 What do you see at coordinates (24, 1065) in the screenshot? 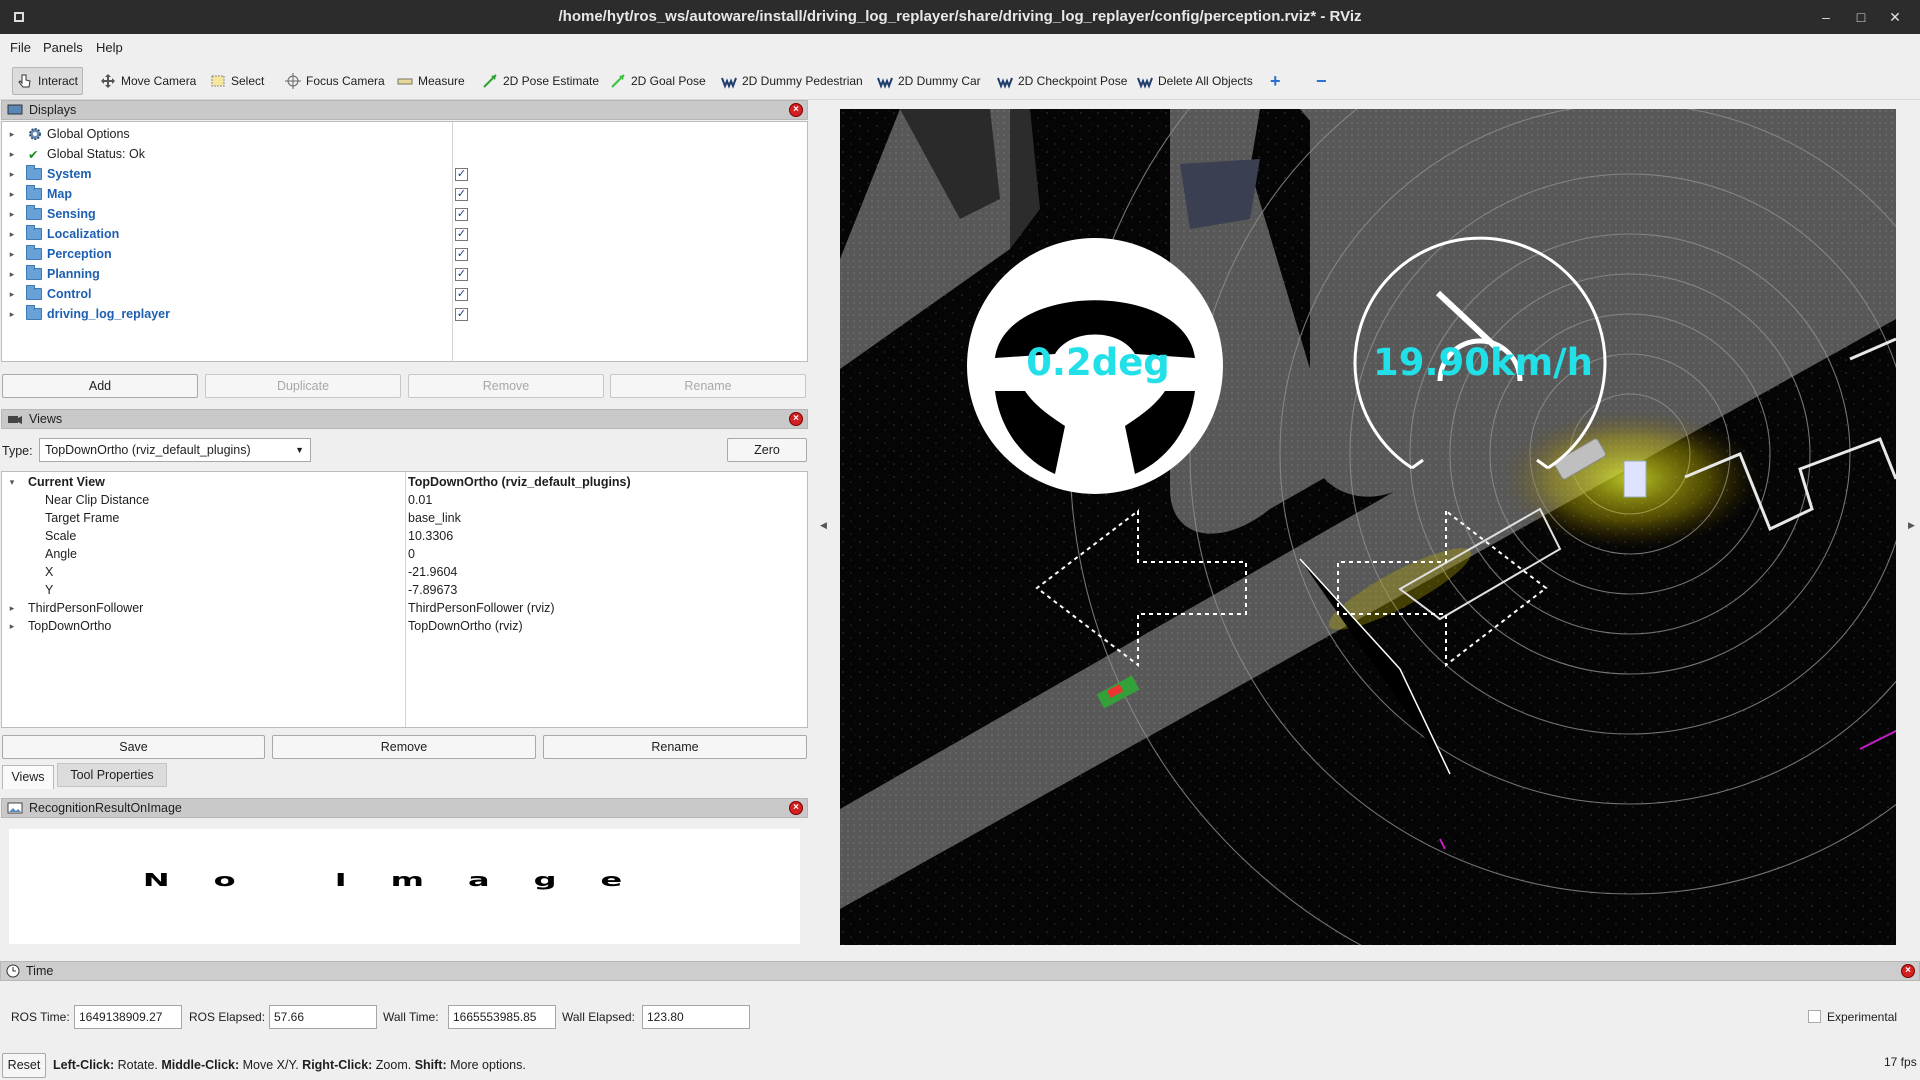
I see `reset-button: Reset` at bounding box center [24, 1065].